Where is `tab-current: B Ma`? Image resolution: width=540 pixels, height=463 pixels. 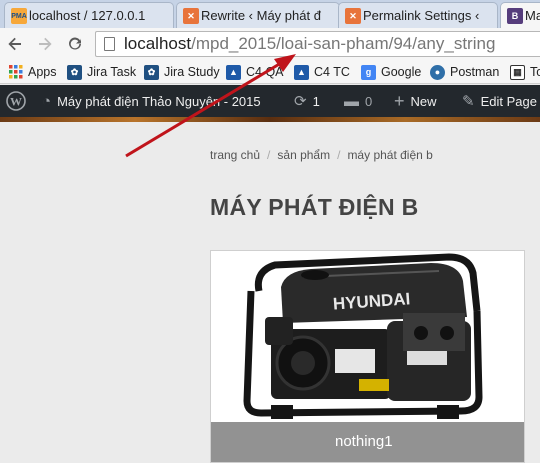
tab-current: B Ma is located at coordinates (520, 15).